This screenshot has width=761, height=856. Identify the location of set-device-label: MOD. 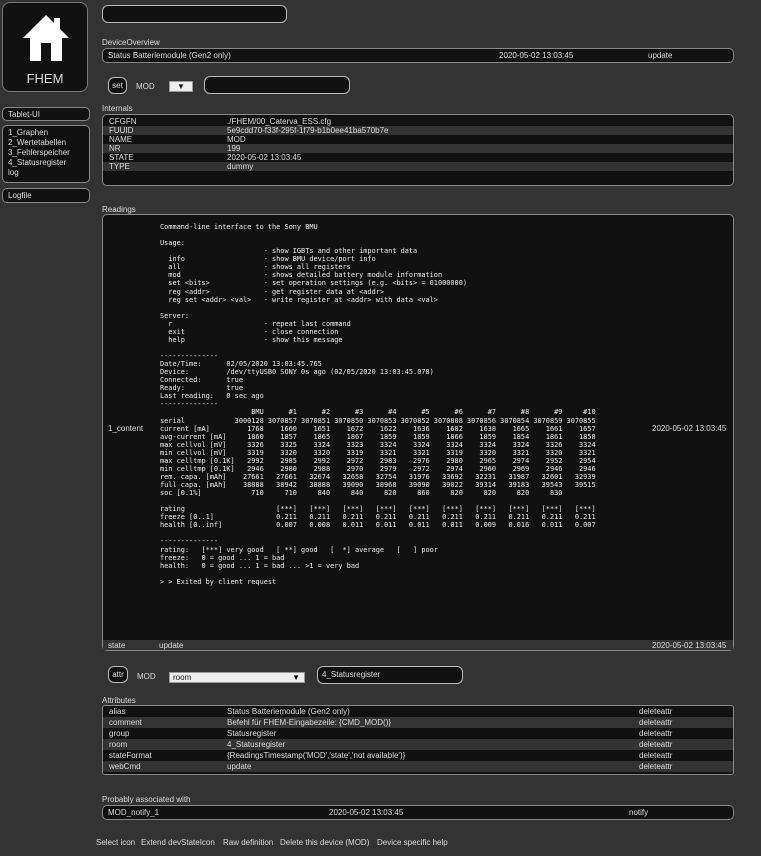
(145, 86).